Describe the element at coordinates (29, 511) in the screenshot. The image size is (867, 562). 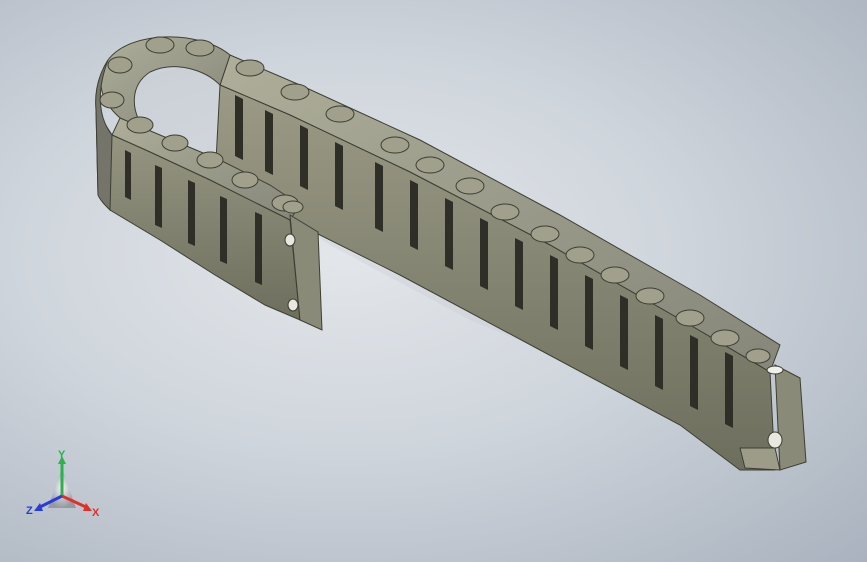
I see `z-axis-label: Z` at that location.